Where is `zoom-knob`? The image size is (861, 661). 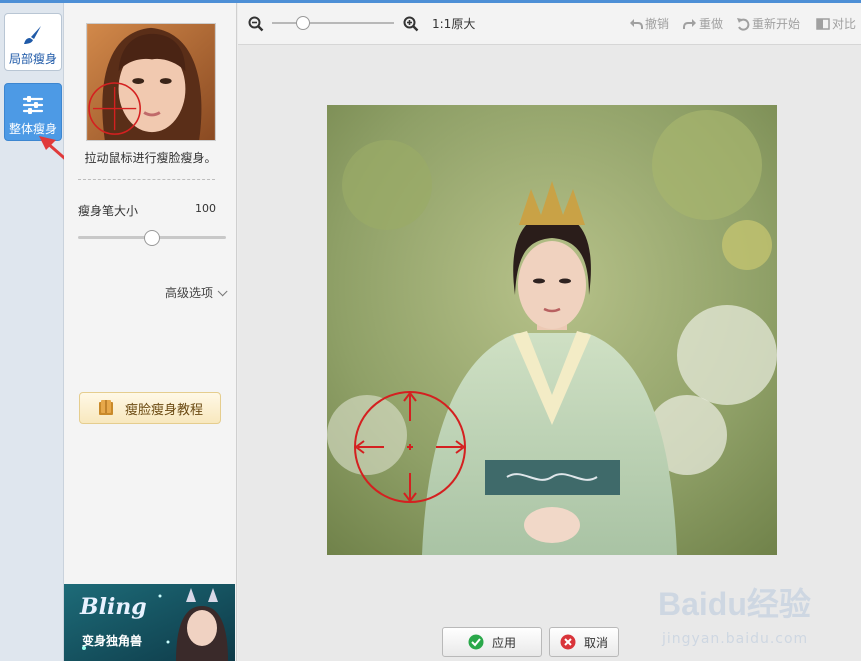
zoom-knob is located at coordinates (302, 23).